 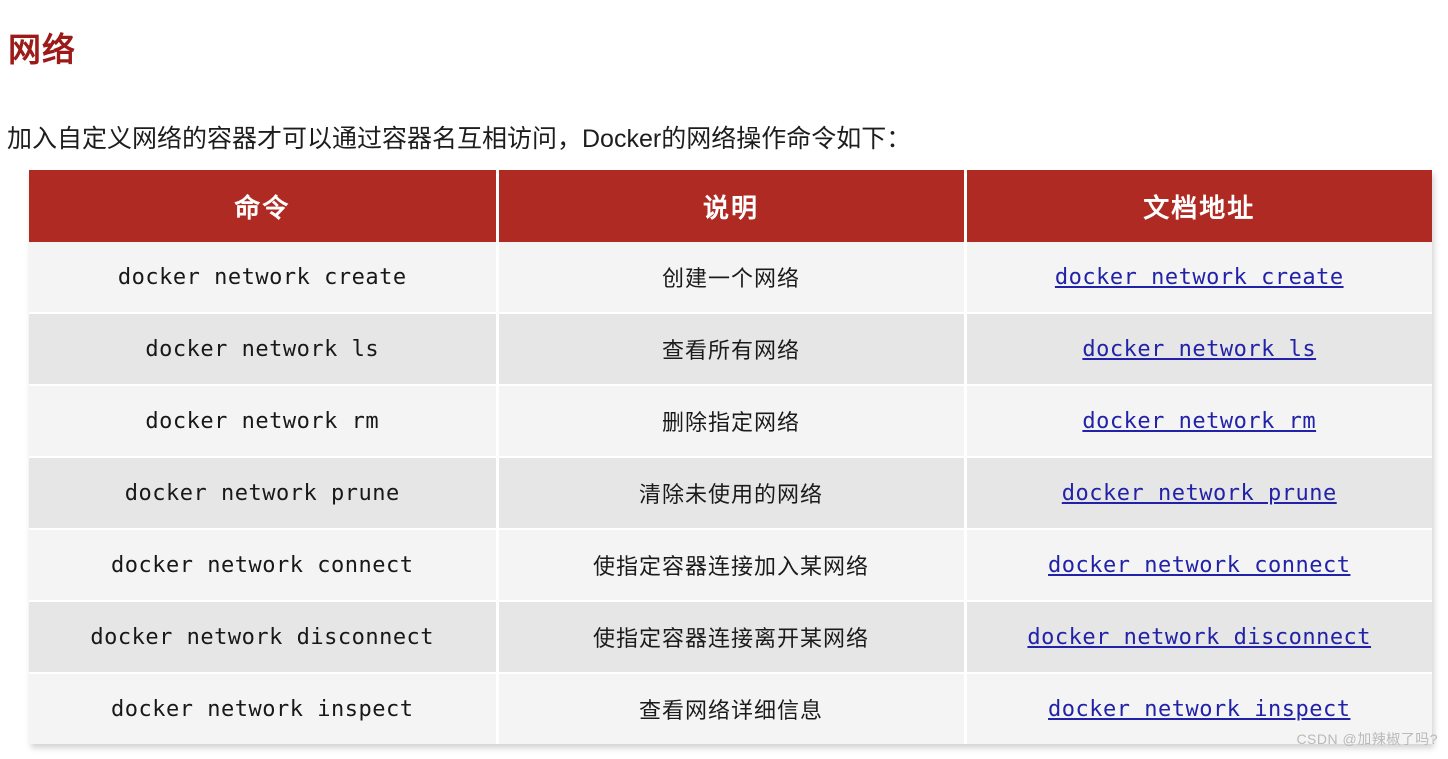 I want to click on cell-command: docker network inspect, so click(x=264, y=708).